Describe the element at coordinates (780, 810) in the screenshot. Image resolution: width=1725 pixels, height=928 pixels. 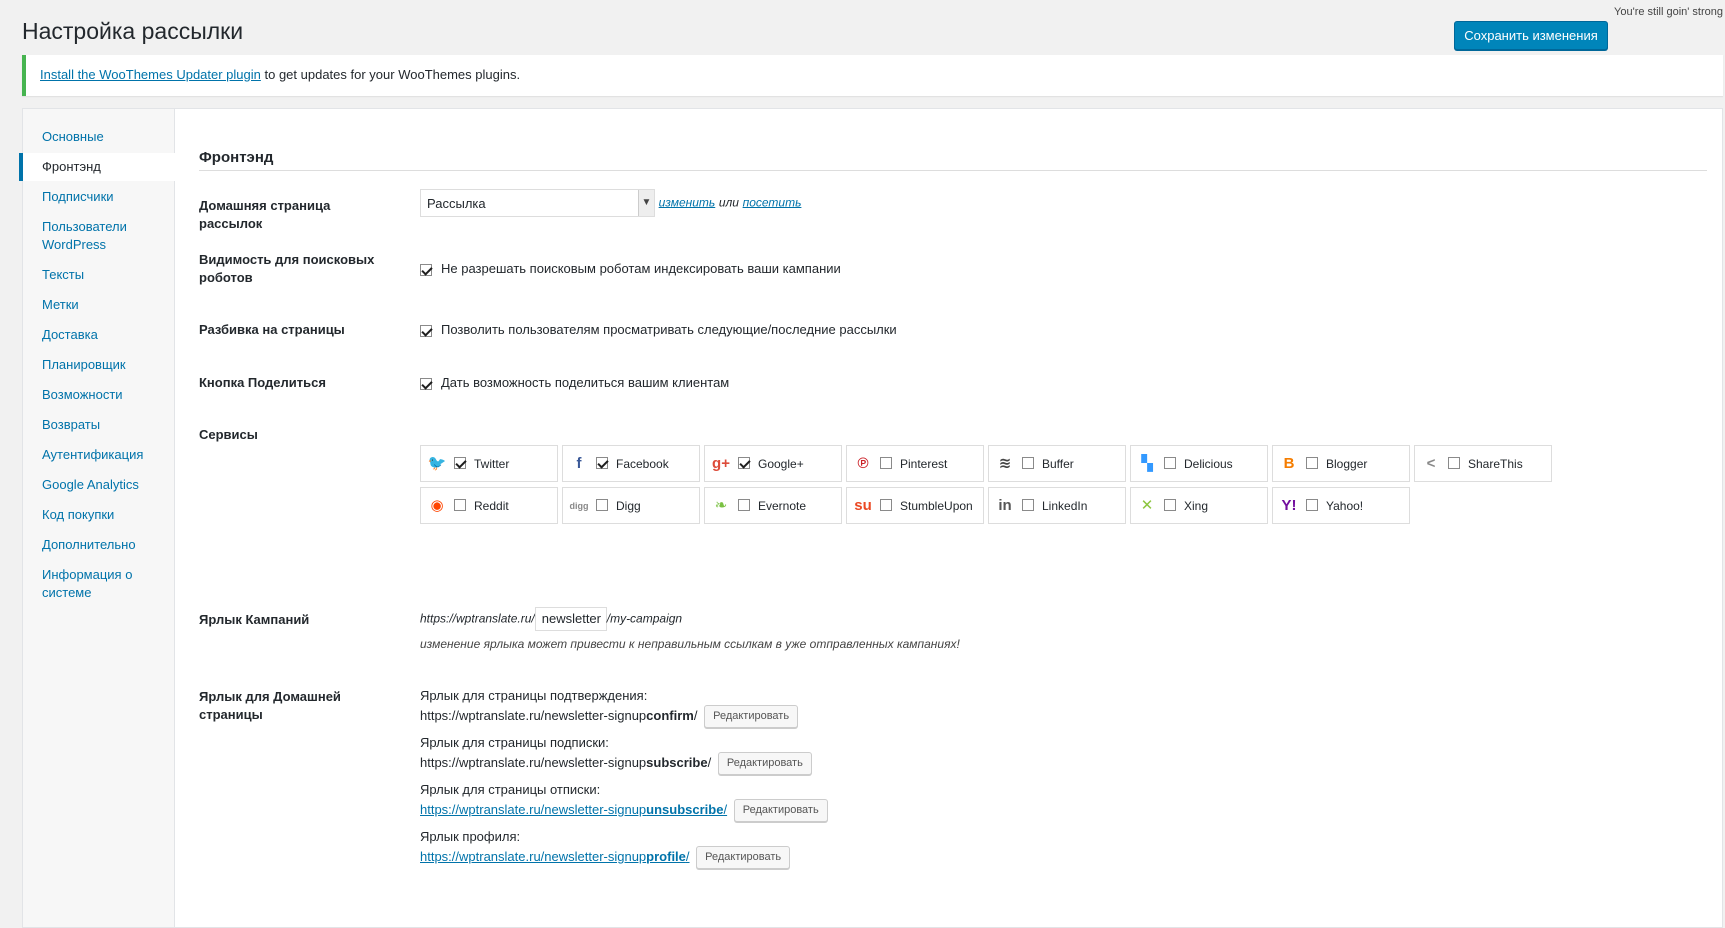
I see `edit-unsubscribe-slug-button: Редактировать` at that location.